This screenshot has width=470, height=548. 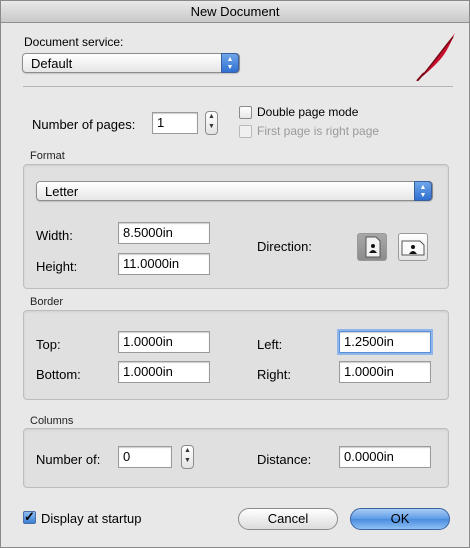 What do you see at coordinates (29, 517) in the screenshot?
I see `display-at-startup-checkbox` at bounding box center [29, 517].